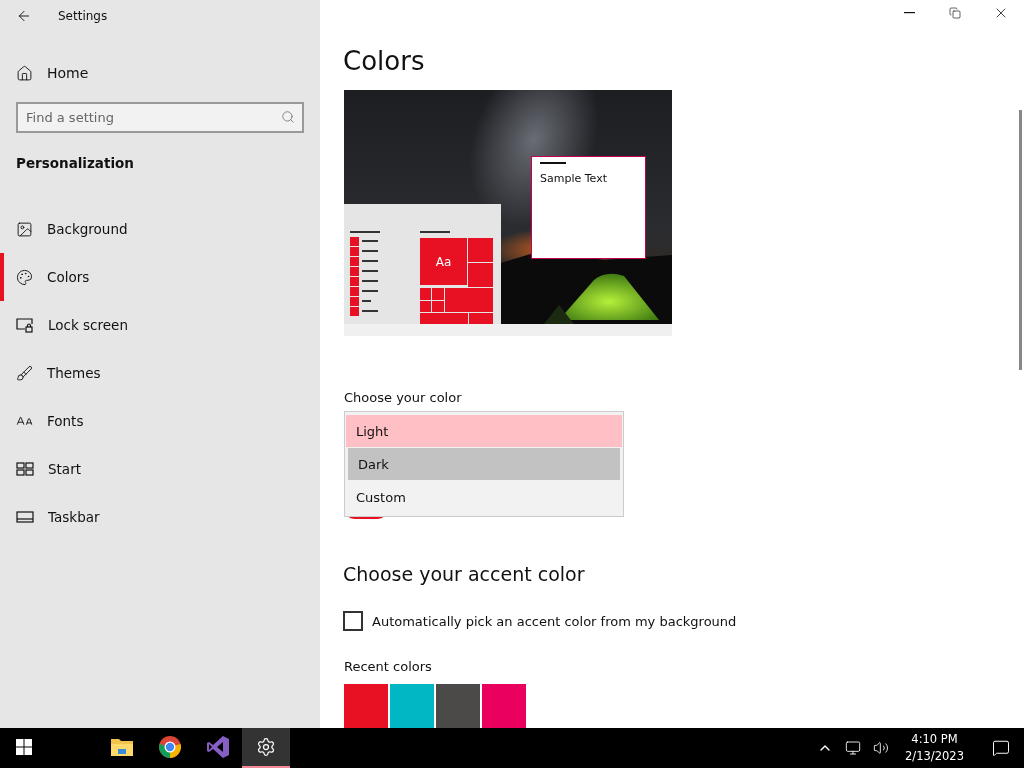  I want to click on search-field: Find a setting, so click(160, 117).